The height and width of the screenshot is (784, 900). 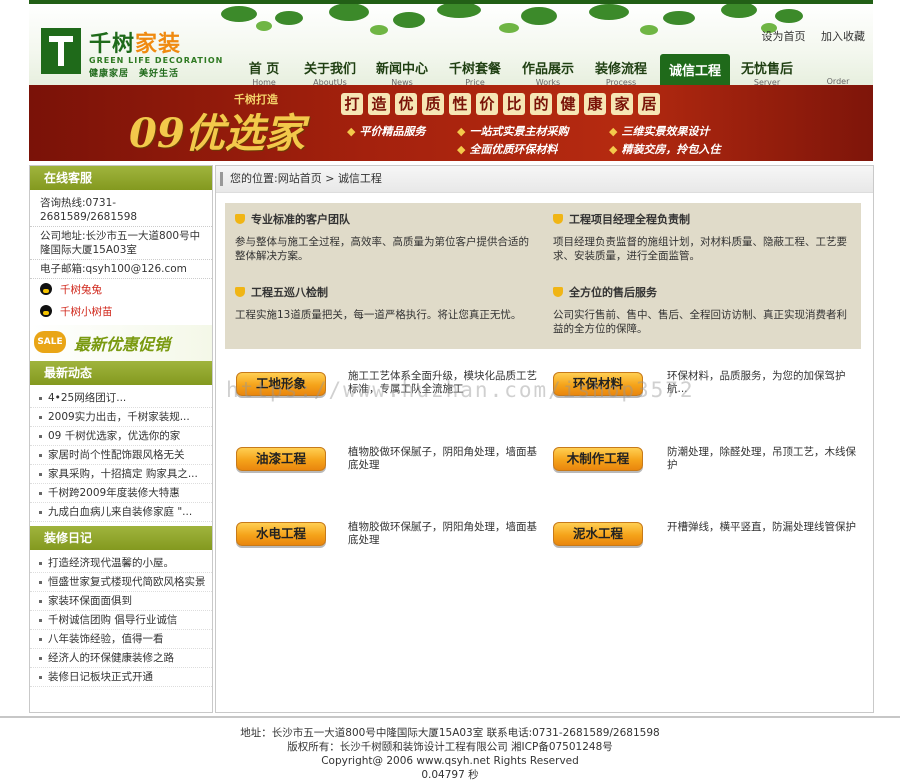 What do you see at coordinates (121, 343) in the screenshot?
I see `promotion-link: SALE 最新优惠促销` at bounding box center [121, 343].